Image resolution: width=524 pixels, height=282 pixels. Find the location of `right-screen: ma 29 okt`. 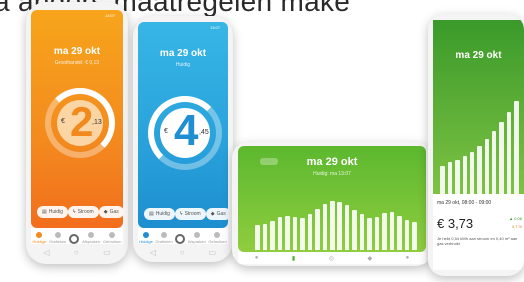

right-screen: ma 29 okt is located at coordinates (478, 107).